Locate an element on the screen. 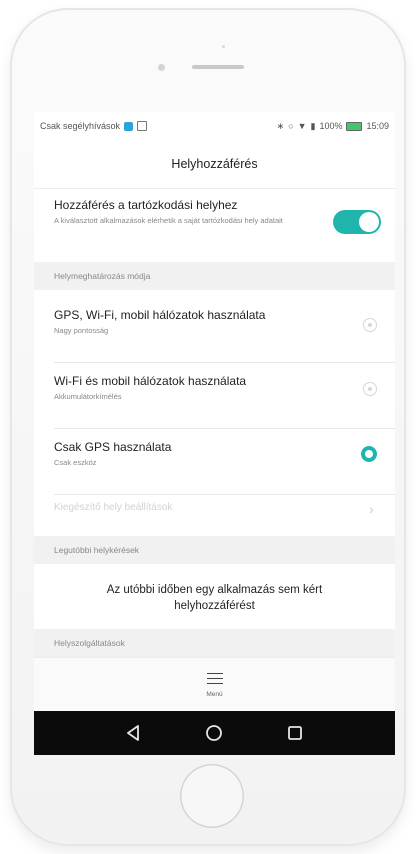 Image resolution: width=418 pixels, height=854 pixels. mode-option-title: Wi-Fi és mobil hálózatok használata is located at coordinates (150, 381).